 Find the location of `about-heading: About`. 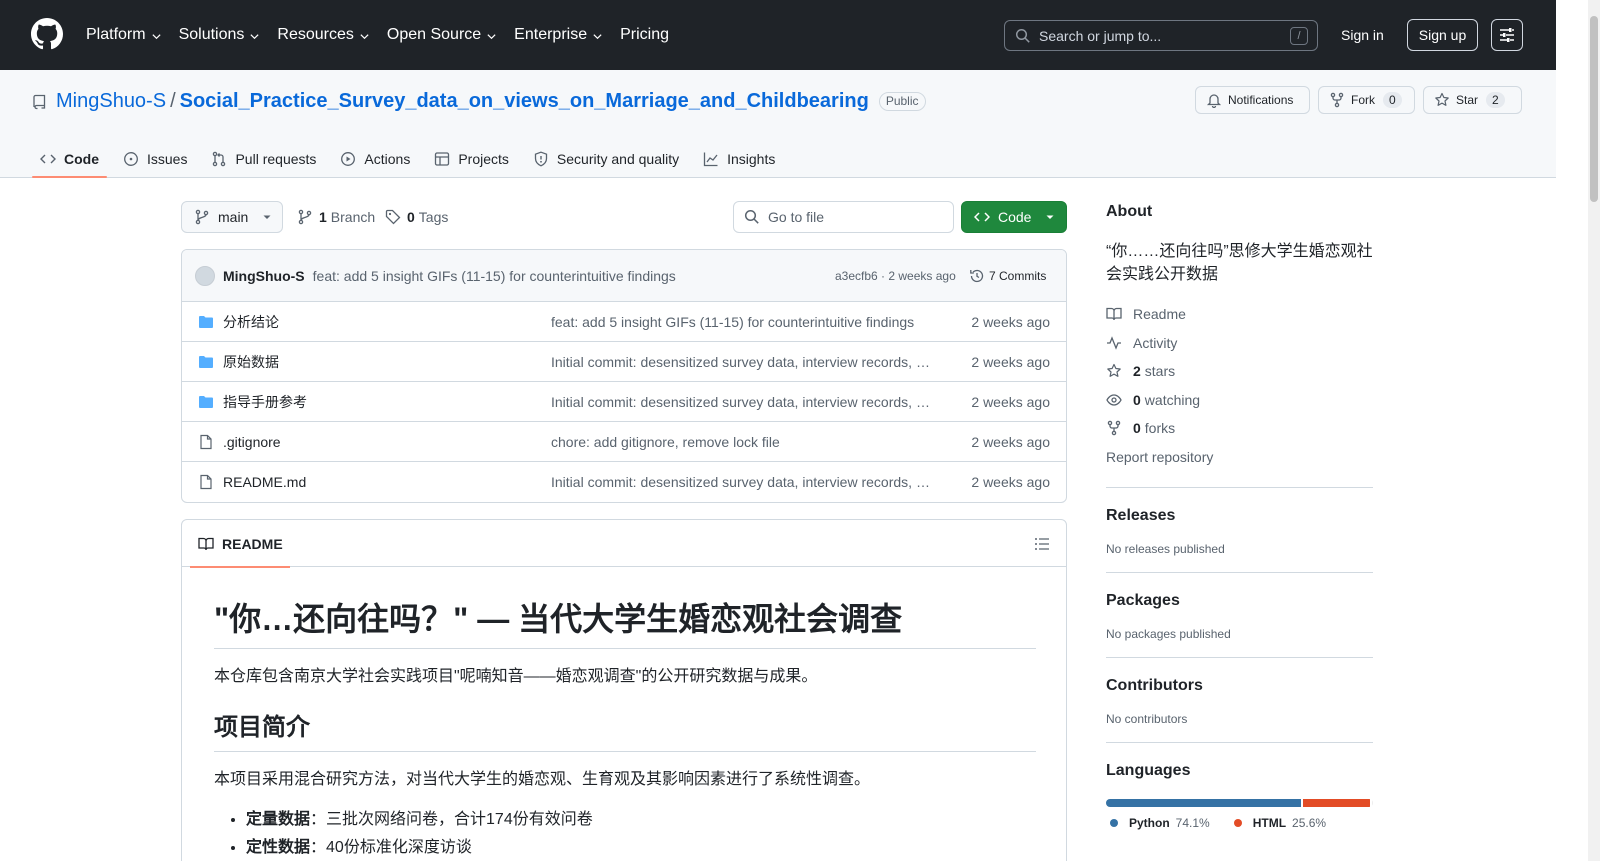

about-heading: About is located at coordinates (1129, 211).